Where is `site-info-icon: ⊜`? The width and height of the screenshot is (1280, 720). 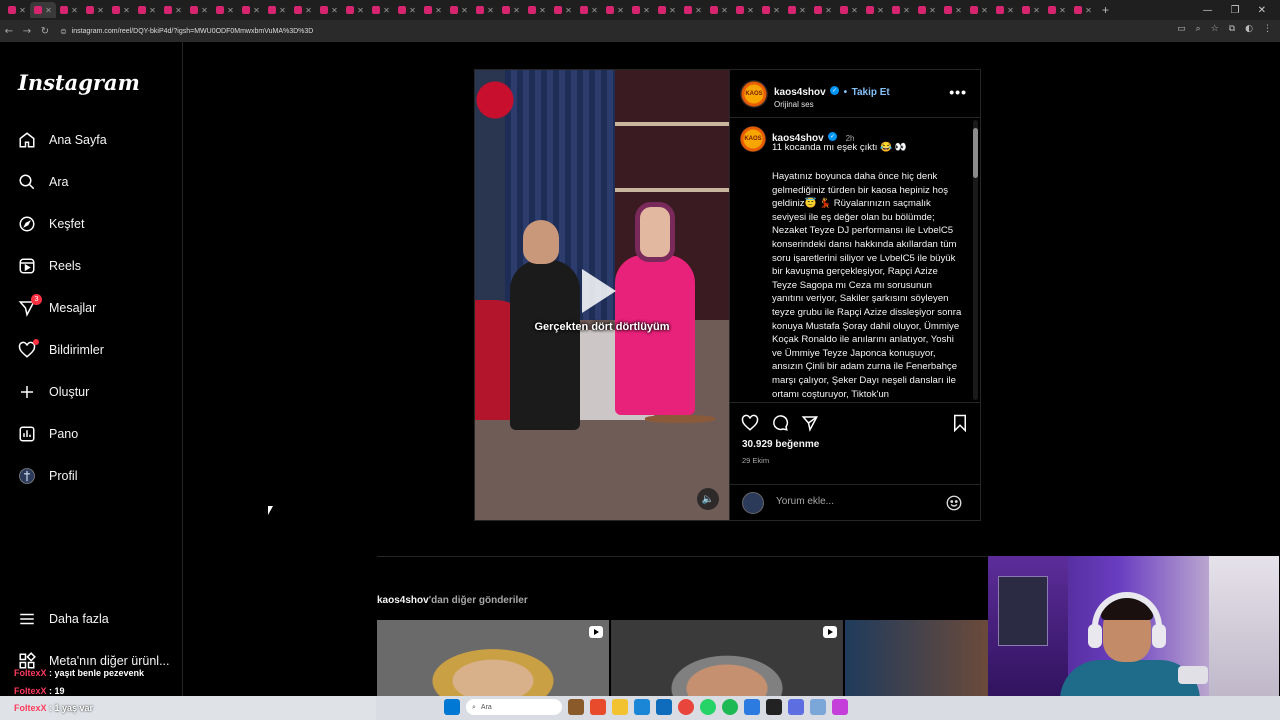 site-info-icon: ⊜ is located at coordinates (63, 31).